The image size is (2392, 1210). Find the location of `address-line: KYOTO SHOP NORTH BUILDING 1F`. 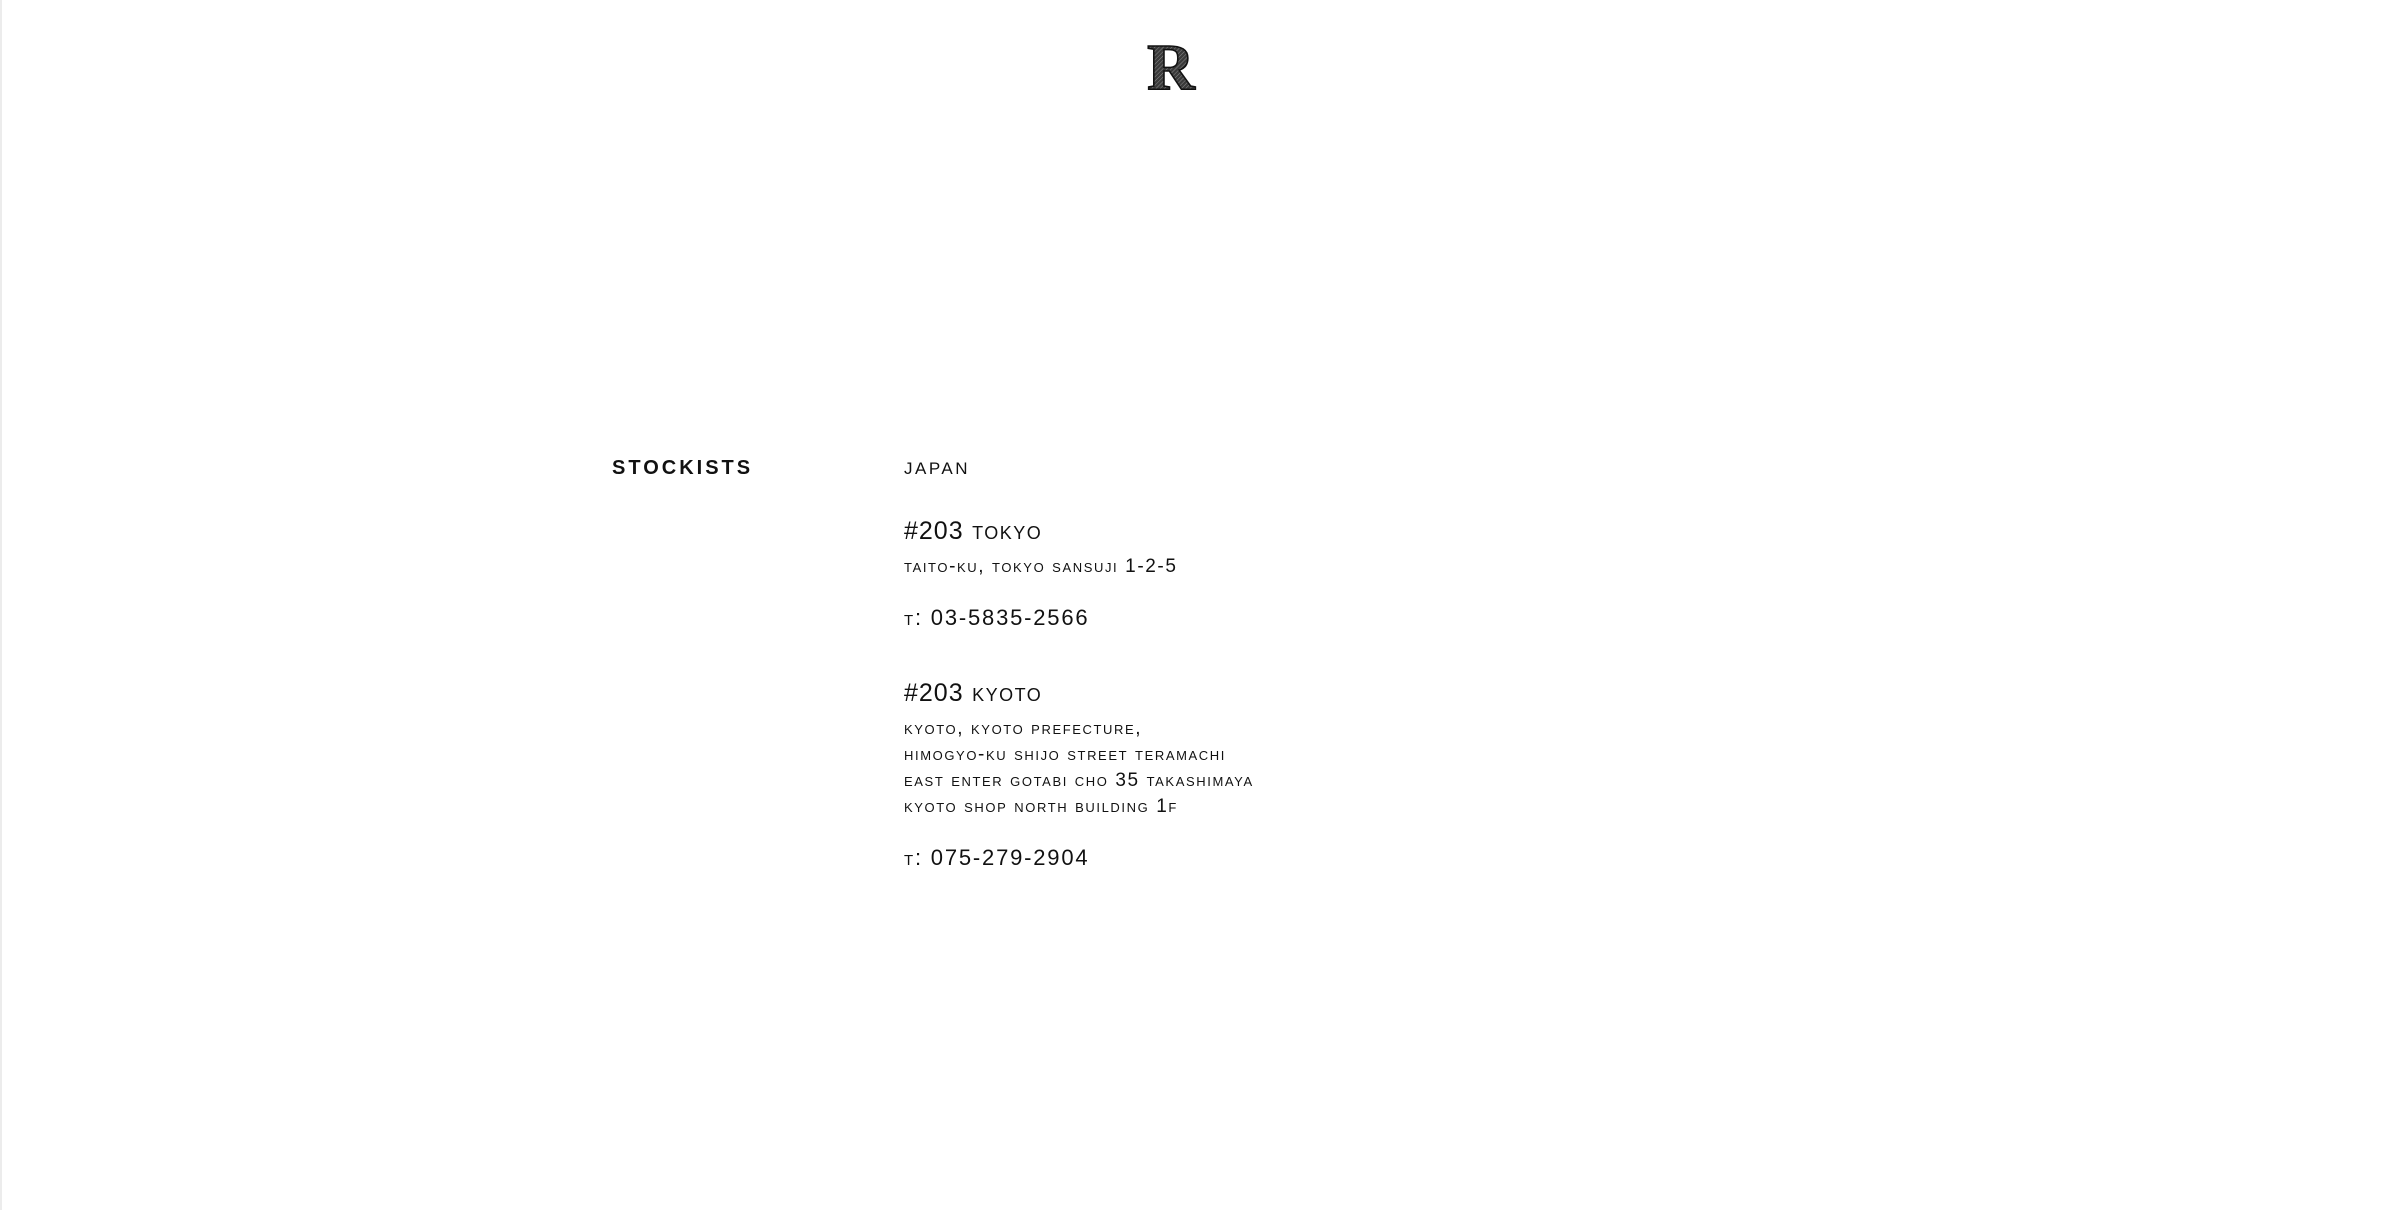

address-line: KYOTO SHOP NORTH BUILDING 1F is located at coordinates (1041, 806).